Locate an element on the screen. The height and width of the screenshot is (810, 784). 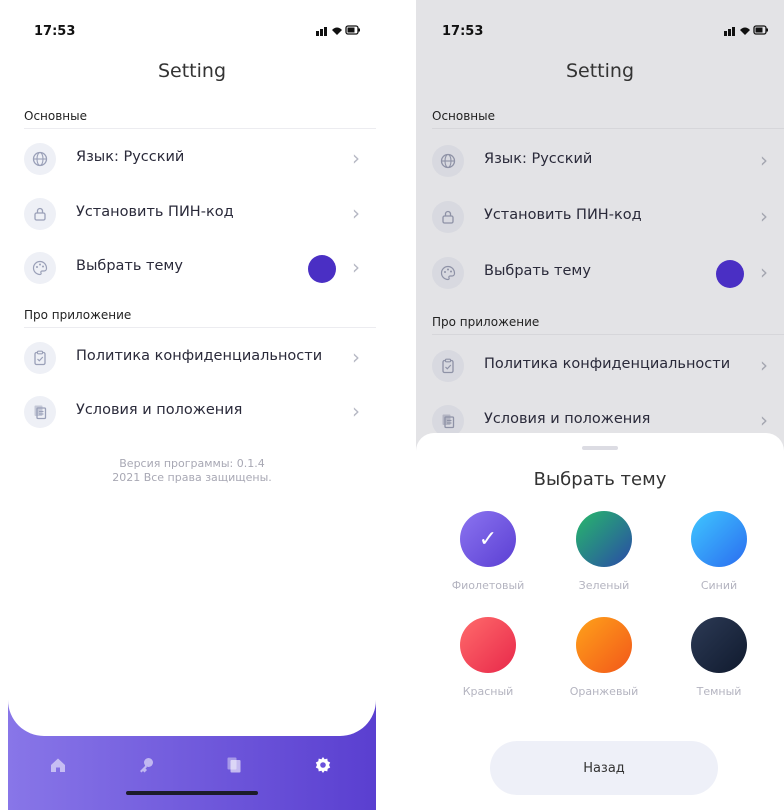
theme-option-red: Красный is located at coordinates (488, 657).